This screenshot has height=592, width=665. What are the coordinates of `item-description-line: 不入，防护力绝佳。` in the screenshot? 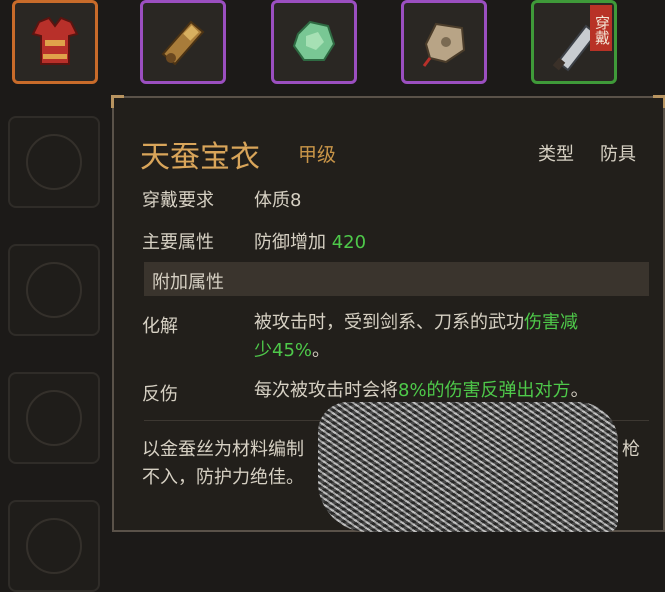 It's located at (223, 477).